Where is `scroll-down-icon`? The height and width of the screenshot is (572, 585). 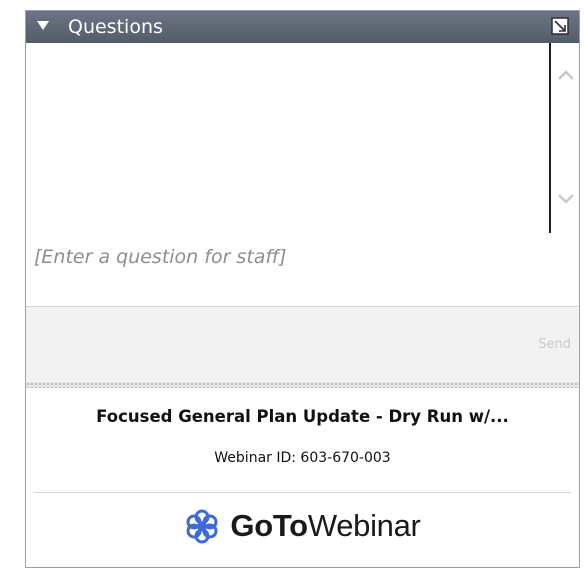
scroll-down-icon is located at coordinates (566, 199).